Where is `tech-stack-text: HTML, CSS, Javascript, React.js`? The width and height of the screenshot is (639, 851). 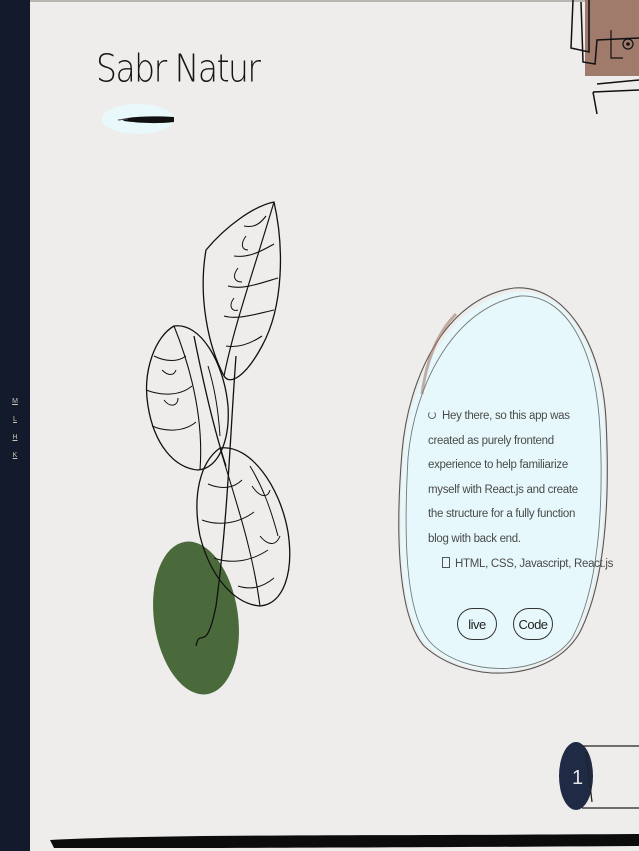
tech-stack-text: HTML, CSS, Javascript, React.js is located at coordinates (534, 564).